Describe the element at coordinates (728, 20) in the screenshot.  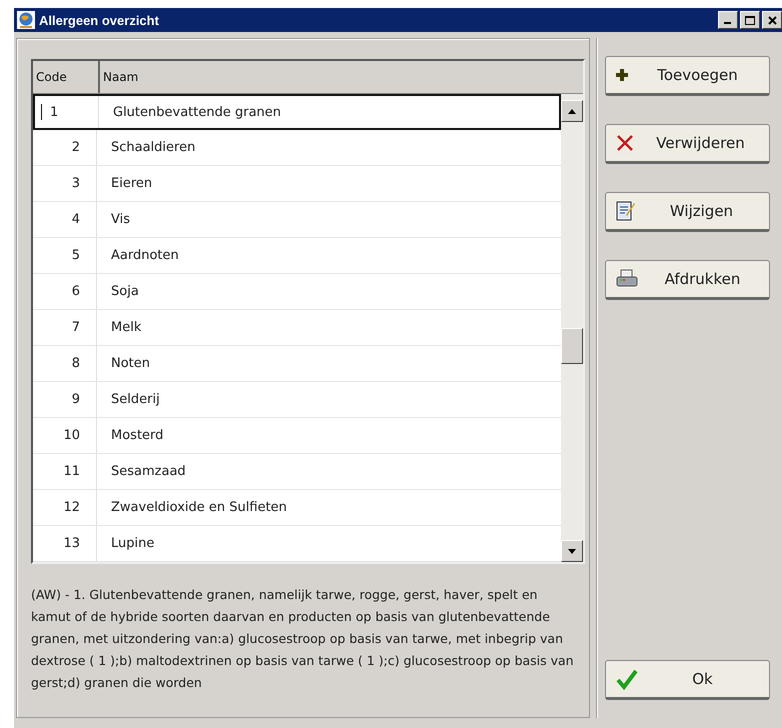
I see `minimize-button` at that location.